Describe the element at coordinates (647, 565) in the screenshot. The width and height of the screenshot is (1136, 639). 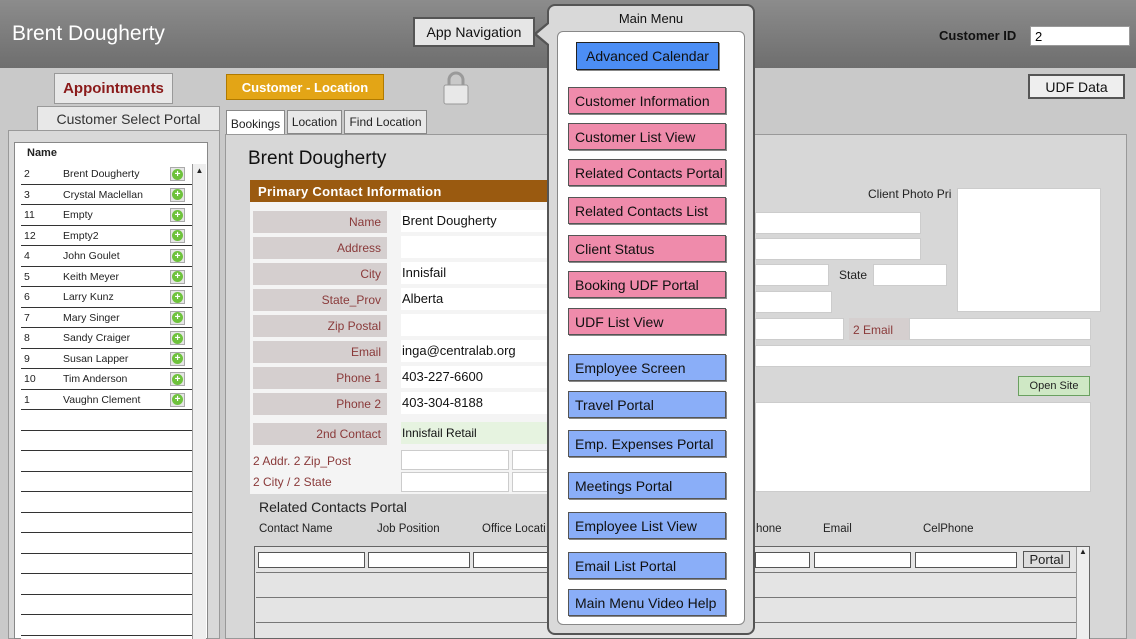
I see `menu-email-list-portal-button: Email List Portal` at that location.